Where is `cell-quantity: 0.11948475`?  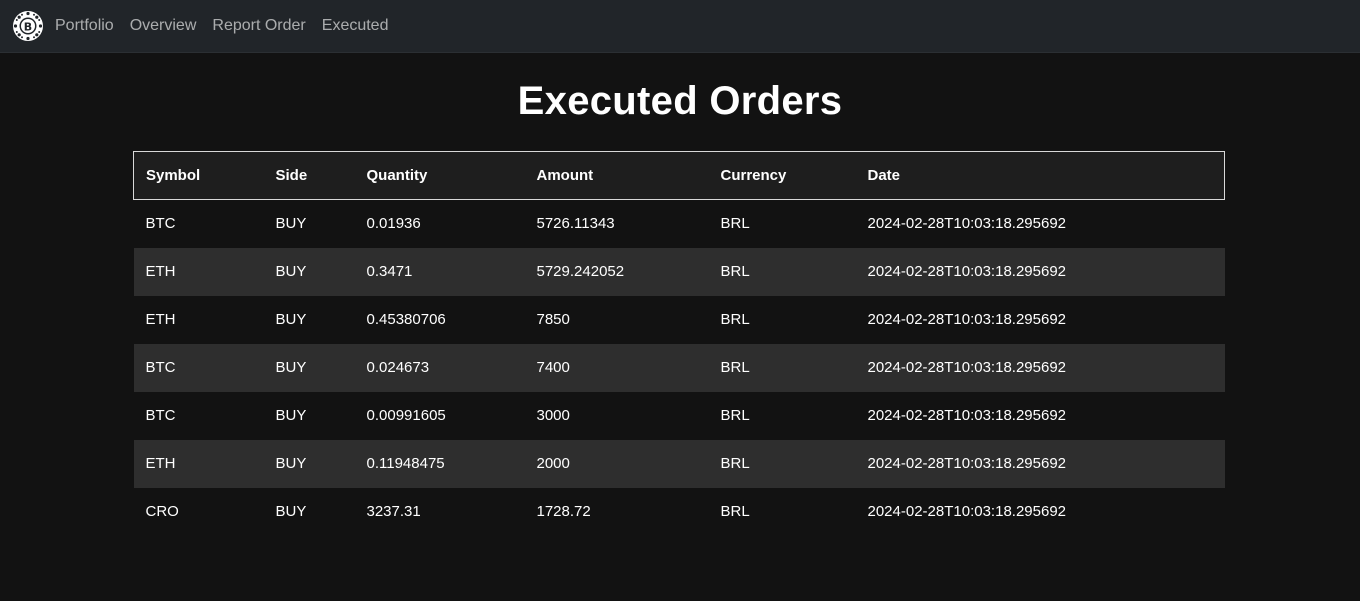
cell-quantity: 0.11948475 is located at coordinates (405, 463).